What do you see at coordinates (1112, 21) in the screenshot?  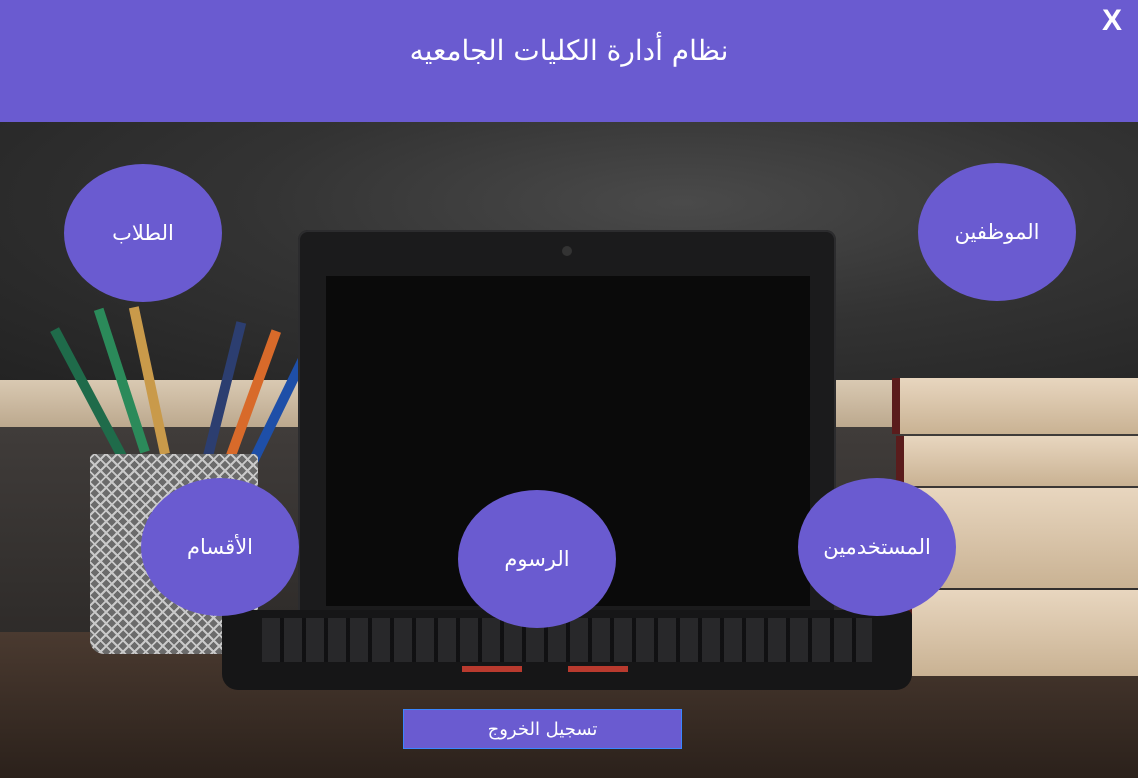 I see `close-button: X` at bounding box center [1112, 21].